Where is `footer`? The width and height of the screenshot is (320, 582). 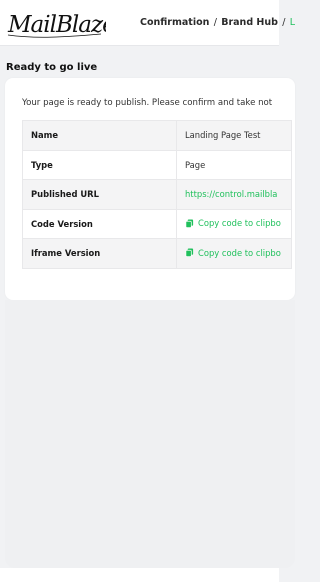
footer is located at coordinates (139, 575).